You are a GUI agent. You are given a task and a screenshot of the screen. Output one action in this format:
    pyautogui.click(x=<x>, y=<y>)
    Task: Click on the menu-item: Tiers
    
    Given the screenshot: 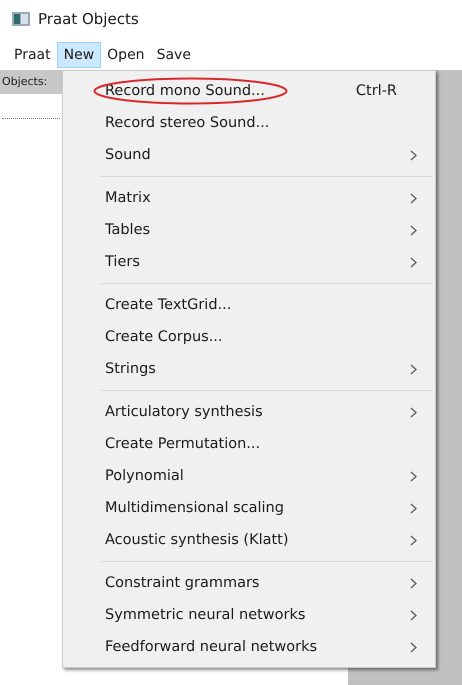 What is the action you would take?
    pyautogui.click(x=249, y=262)
    